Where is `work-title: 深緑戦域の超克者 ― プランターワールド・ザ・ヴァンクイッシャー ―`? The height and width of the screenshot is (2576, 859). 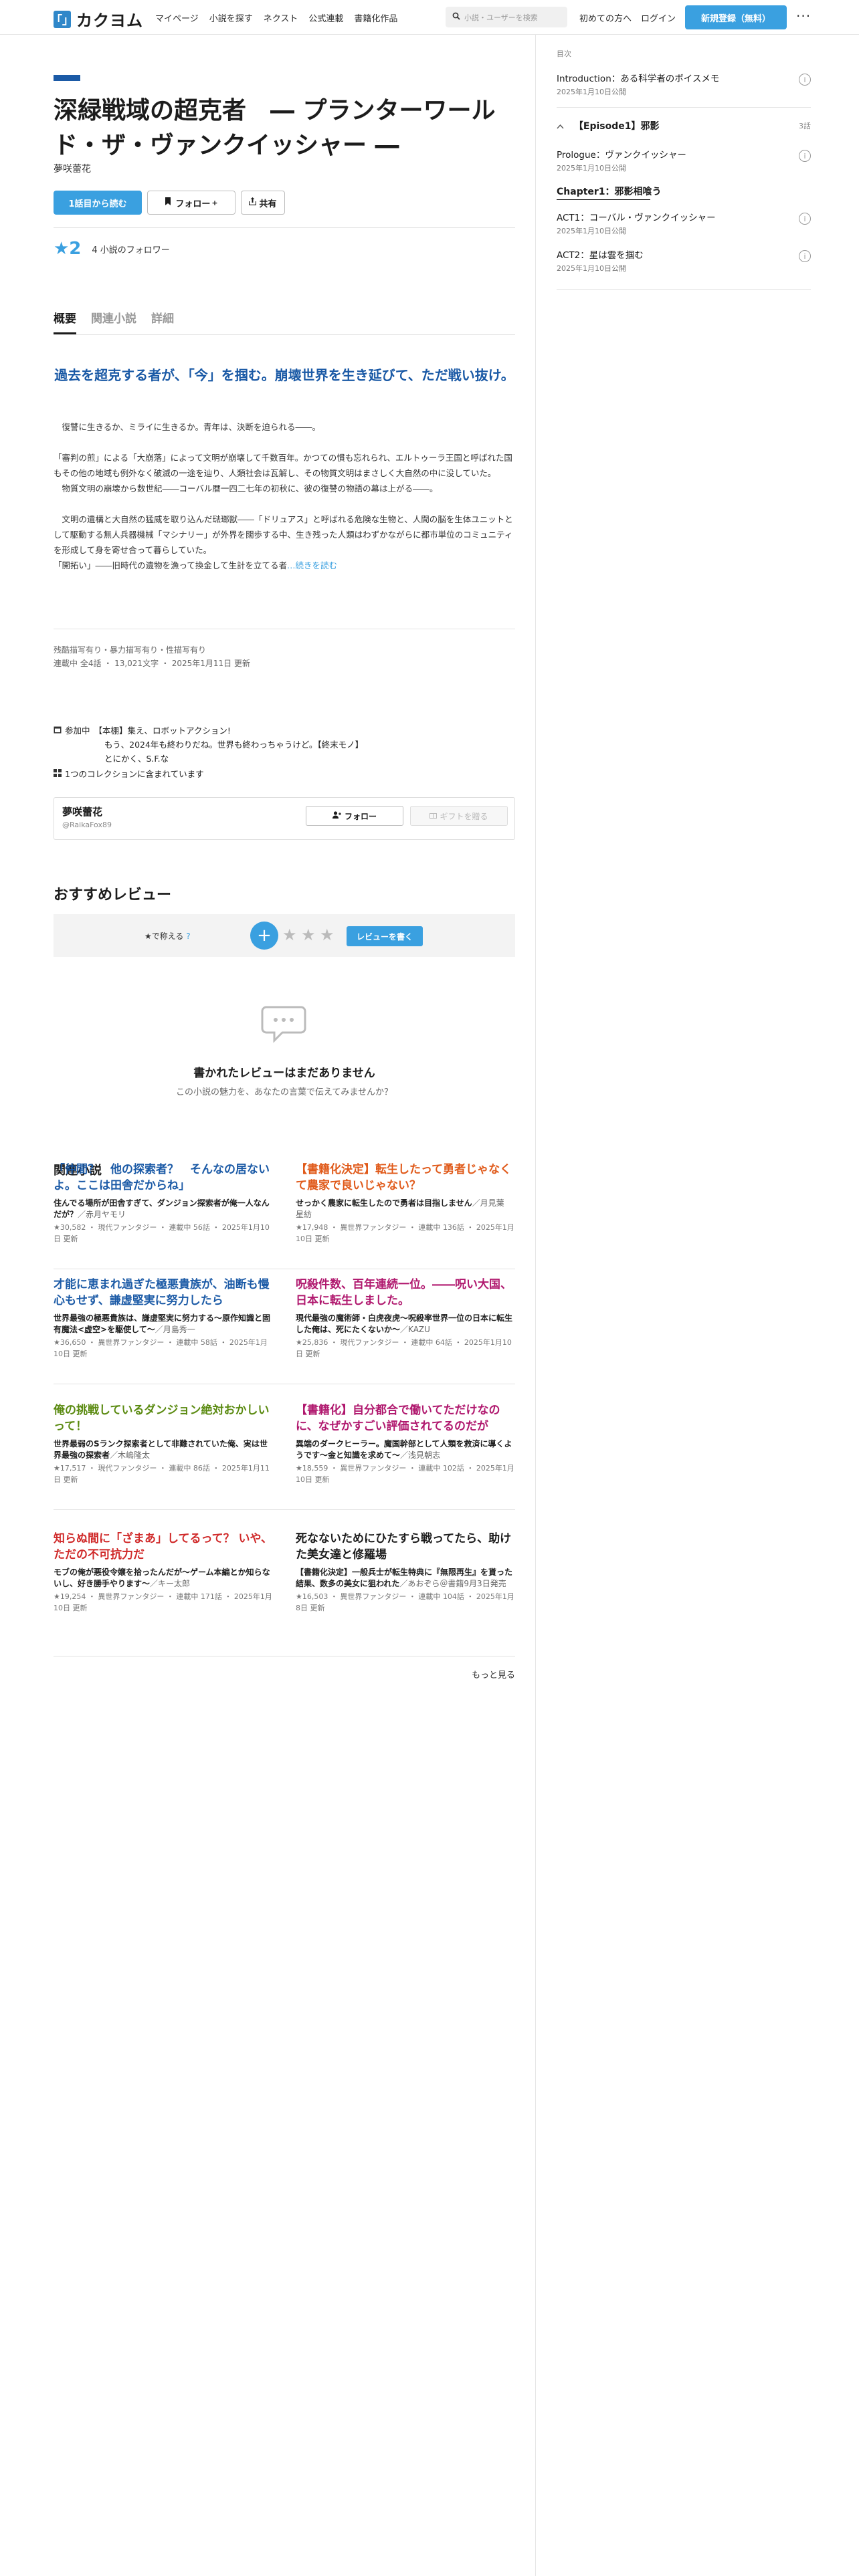 work-title: 深緑戦域の超克者 ― プランターワールド・ザ・ヴァンクイッシャー ― is located at coordinates (281, 128).